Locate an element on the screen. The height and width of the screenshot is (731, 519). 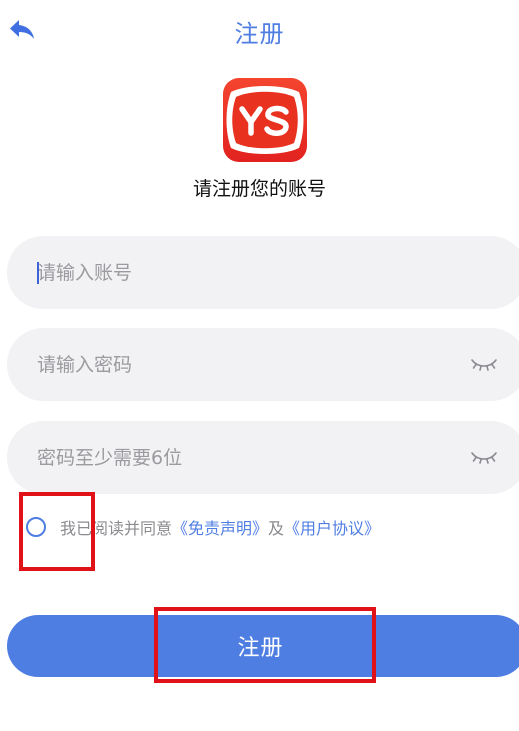
confirm-password-input is located at coordinates (247, 457).